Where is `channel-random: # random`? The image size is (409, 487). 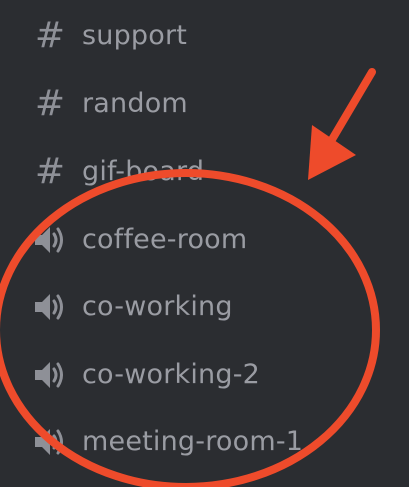
channel-random: # random is located at coordinates (204, 104).